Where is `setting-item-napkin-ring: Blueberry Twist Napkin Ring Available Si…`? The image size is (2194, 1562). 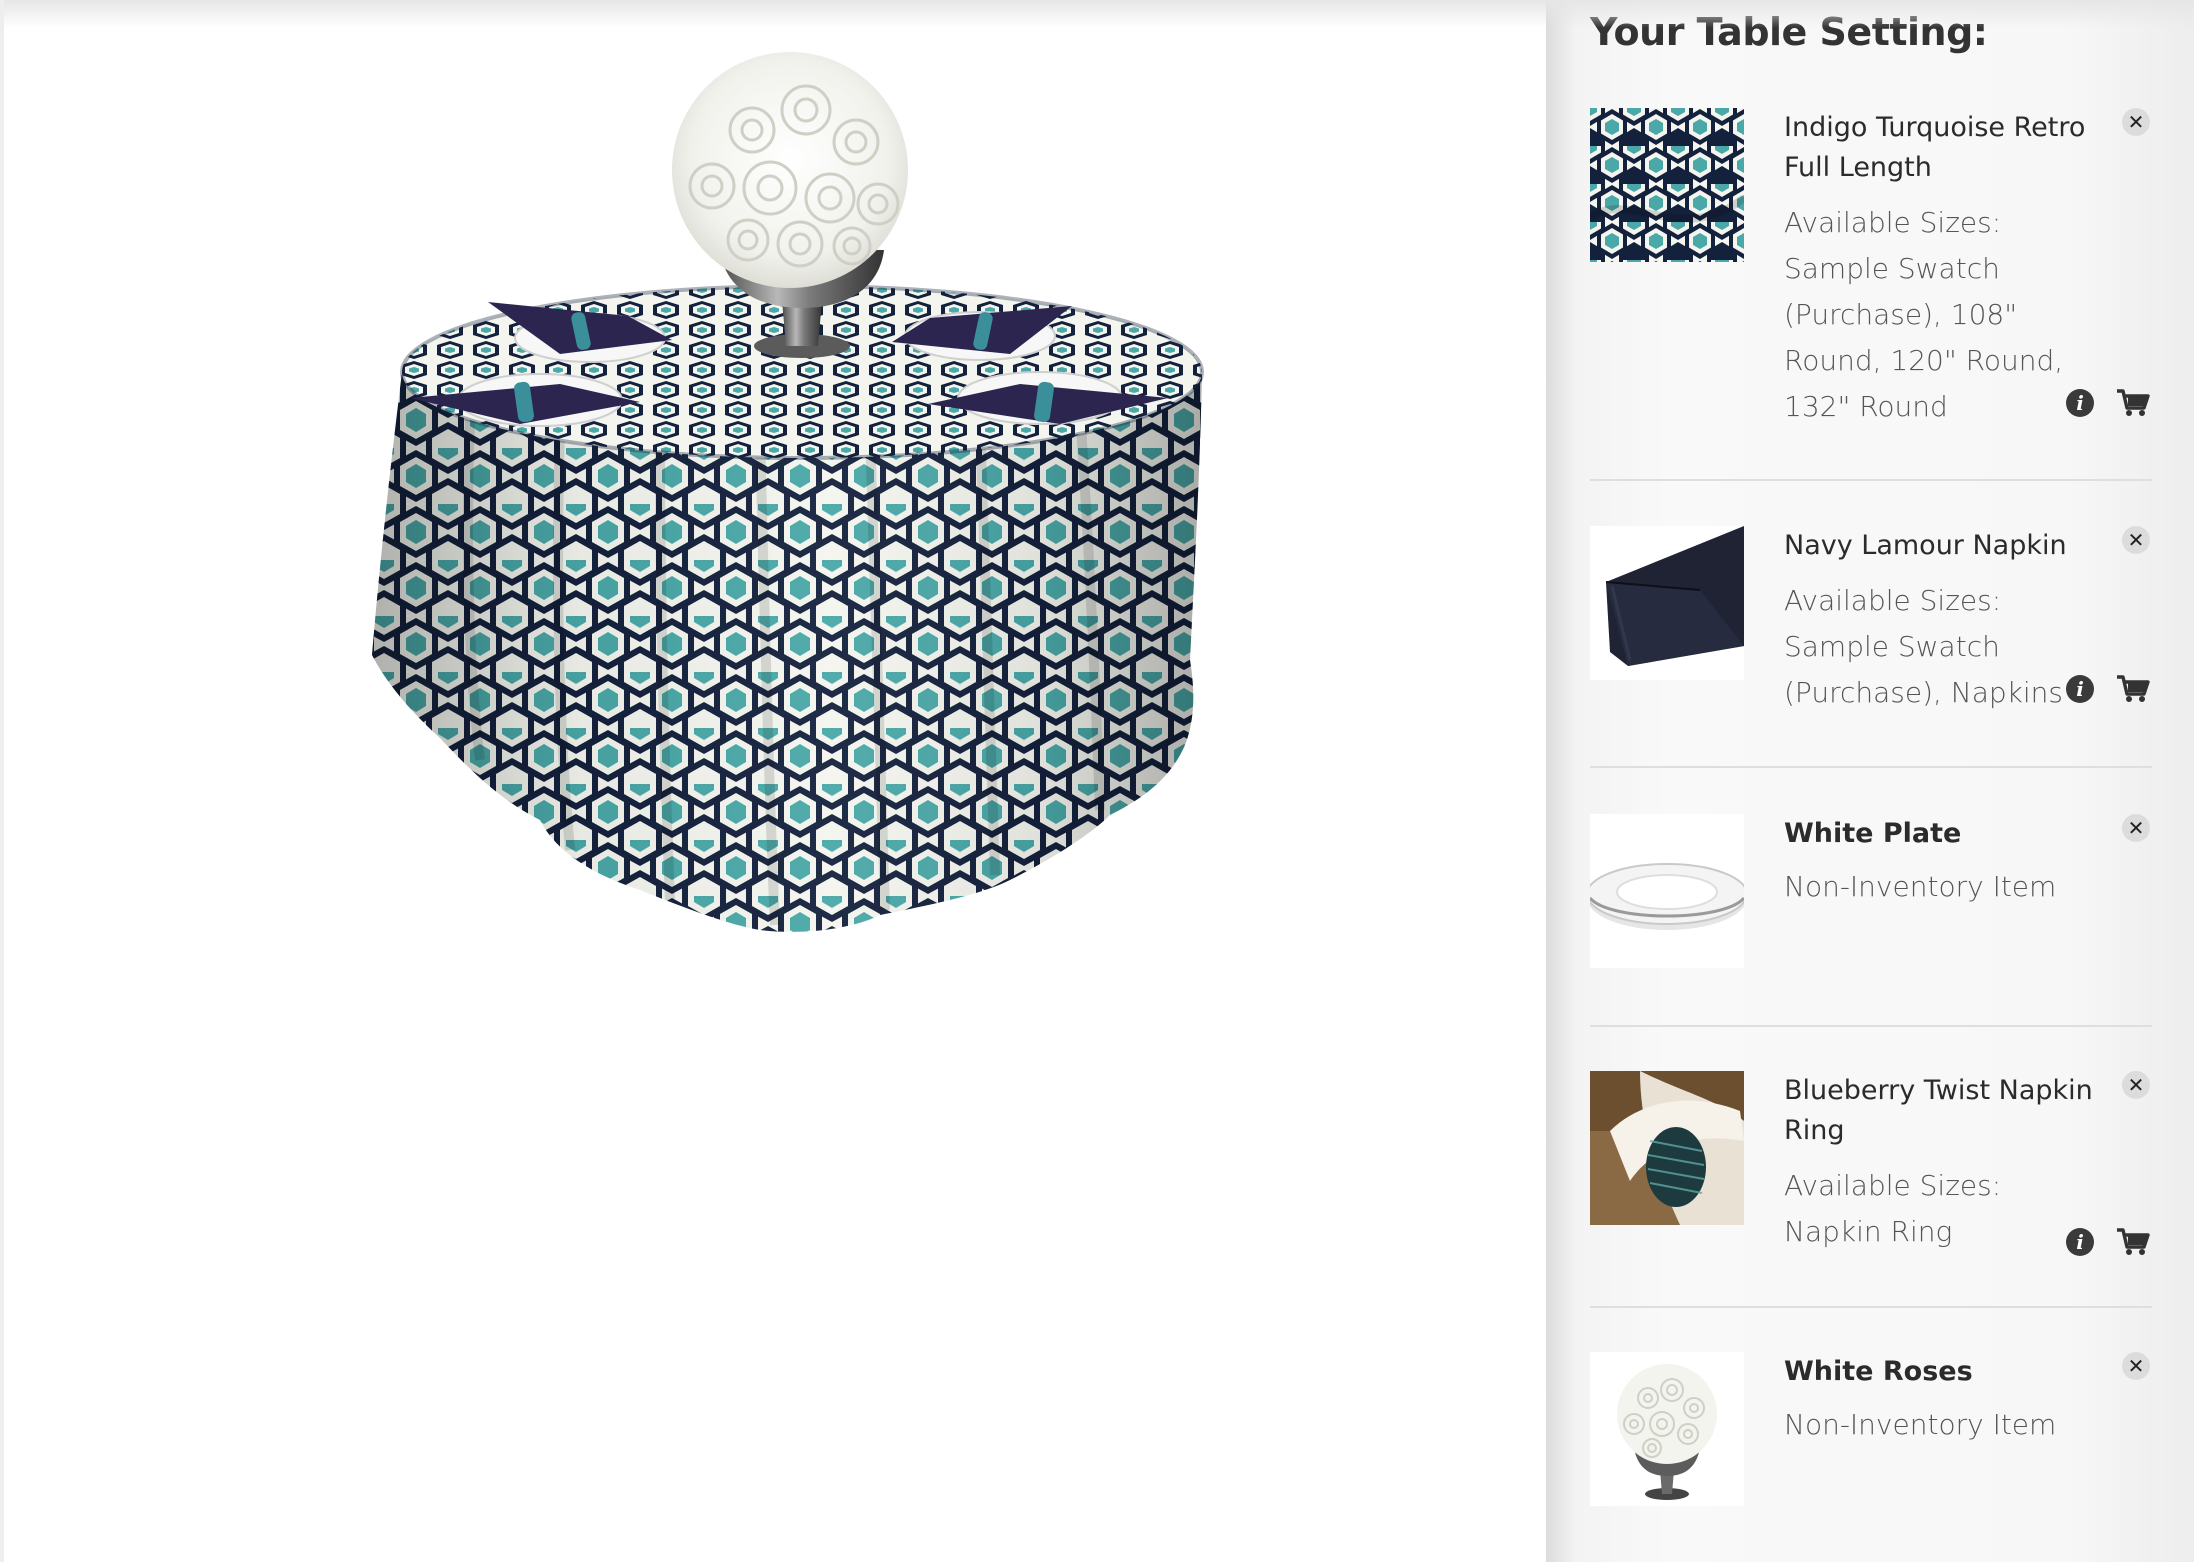
setting-item-napkin-ring: Blueberry Twist Napkin Ring Available Si… is located at coordinates (1870, 1171).